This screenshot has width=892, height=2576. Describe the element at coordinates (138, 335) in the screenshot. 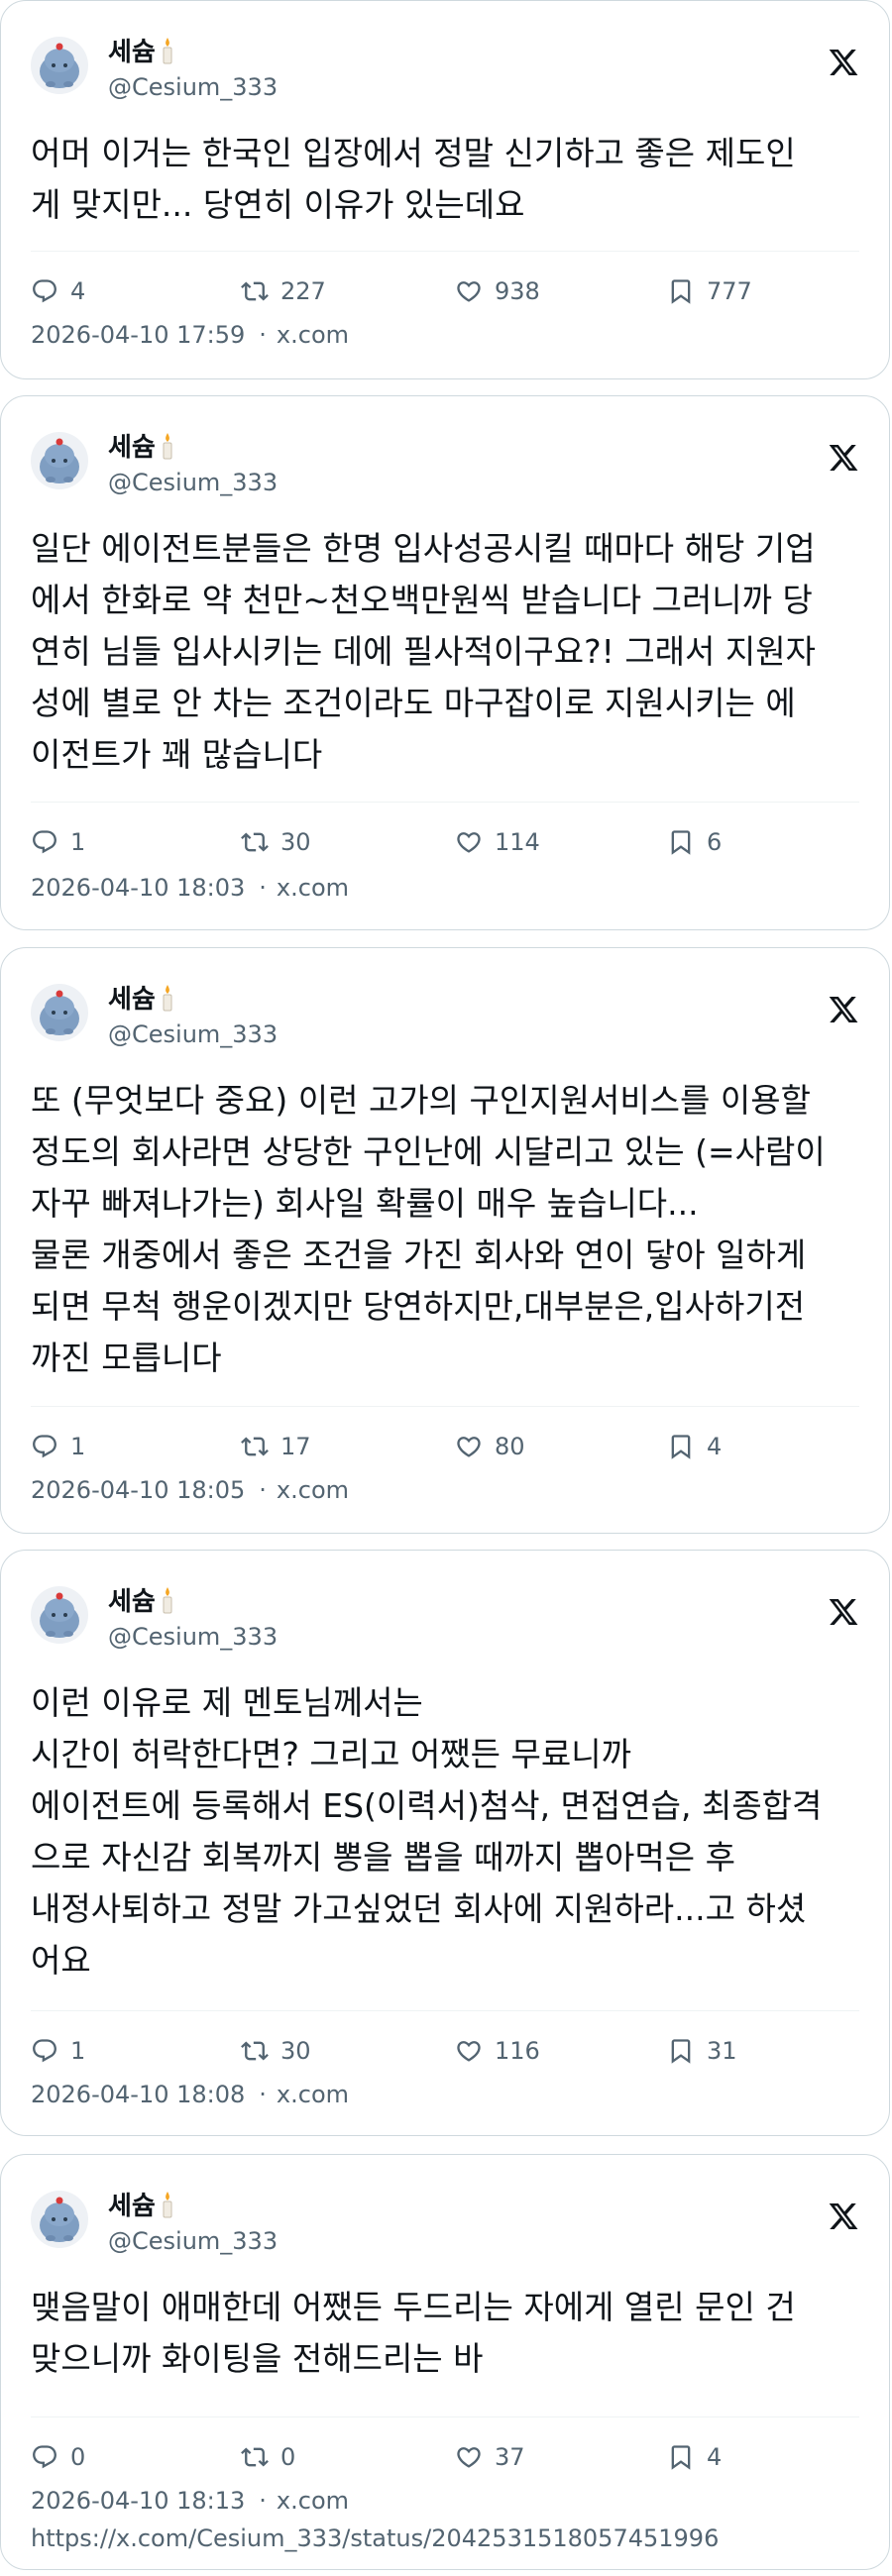

I see `timestamp: 2026-04-10 17:59` at that location.